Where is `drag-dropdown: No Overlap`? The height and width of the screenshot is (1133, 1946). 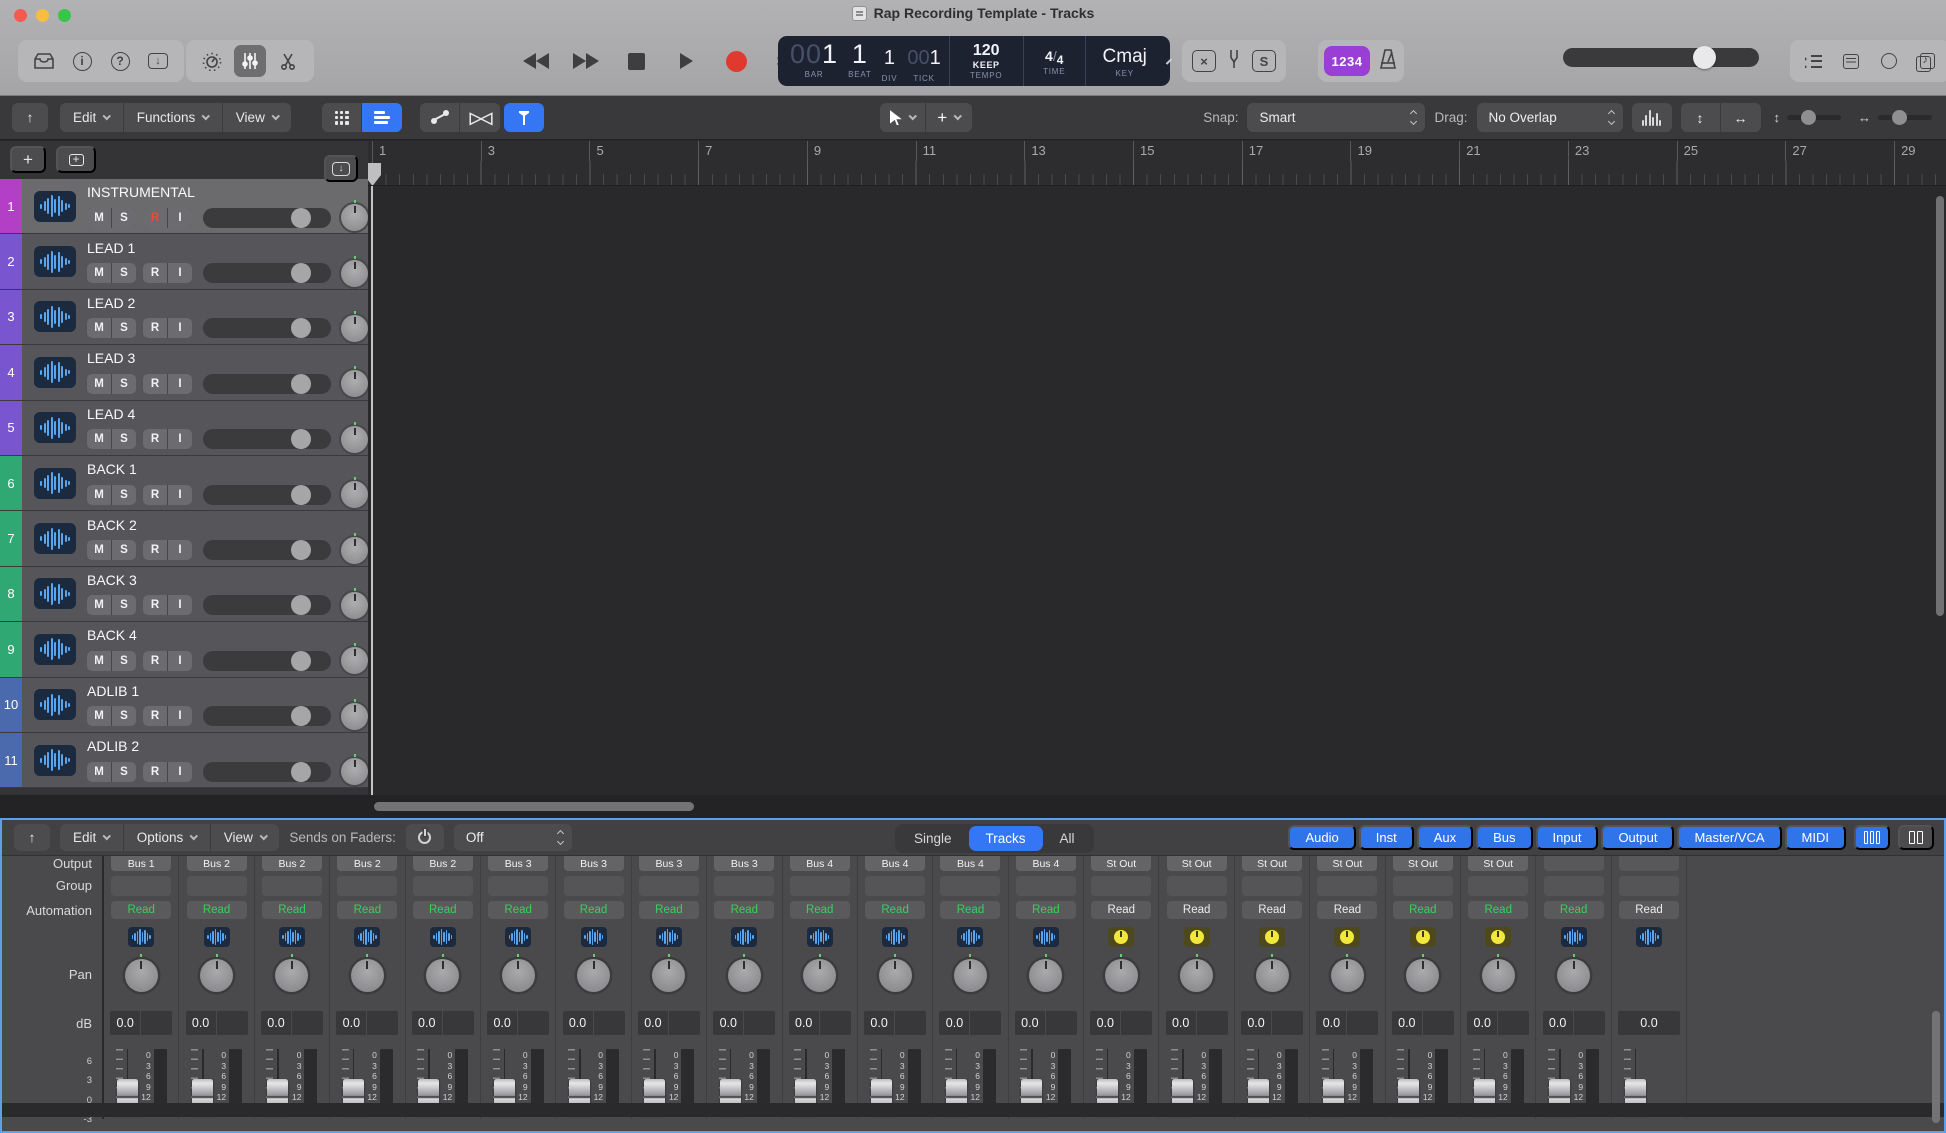
drag-dropdown: No Overlap is located at coordinates (1549, 117).